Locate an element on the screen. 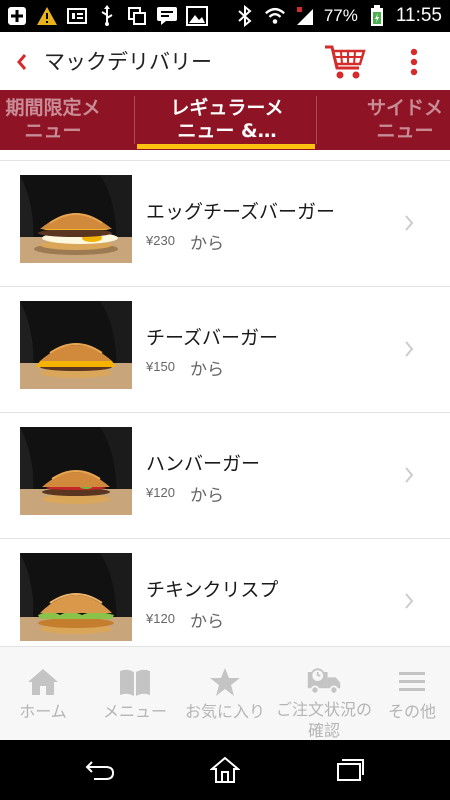  clock: 11:55 is located at coordinates (418, 15).